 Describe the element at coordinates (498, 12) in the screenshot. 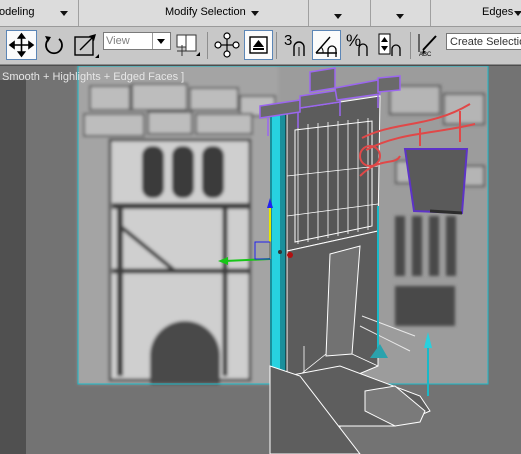

I see `ribbon-label-edges: Edges` at that location.